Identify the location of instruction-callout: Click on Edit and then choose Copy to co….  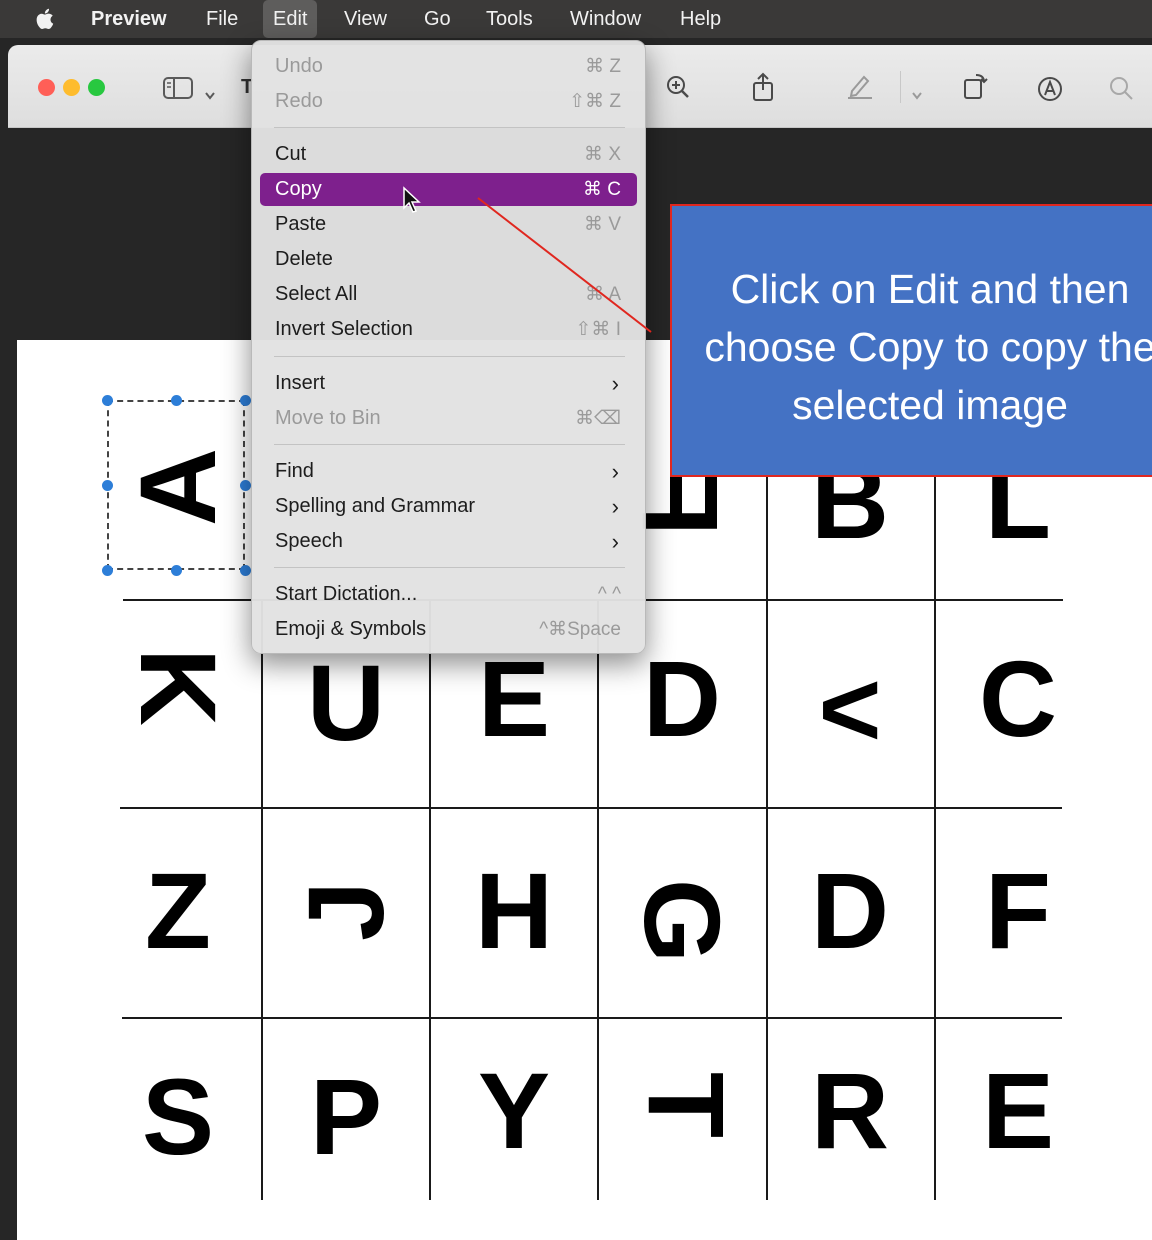
(911, 340).